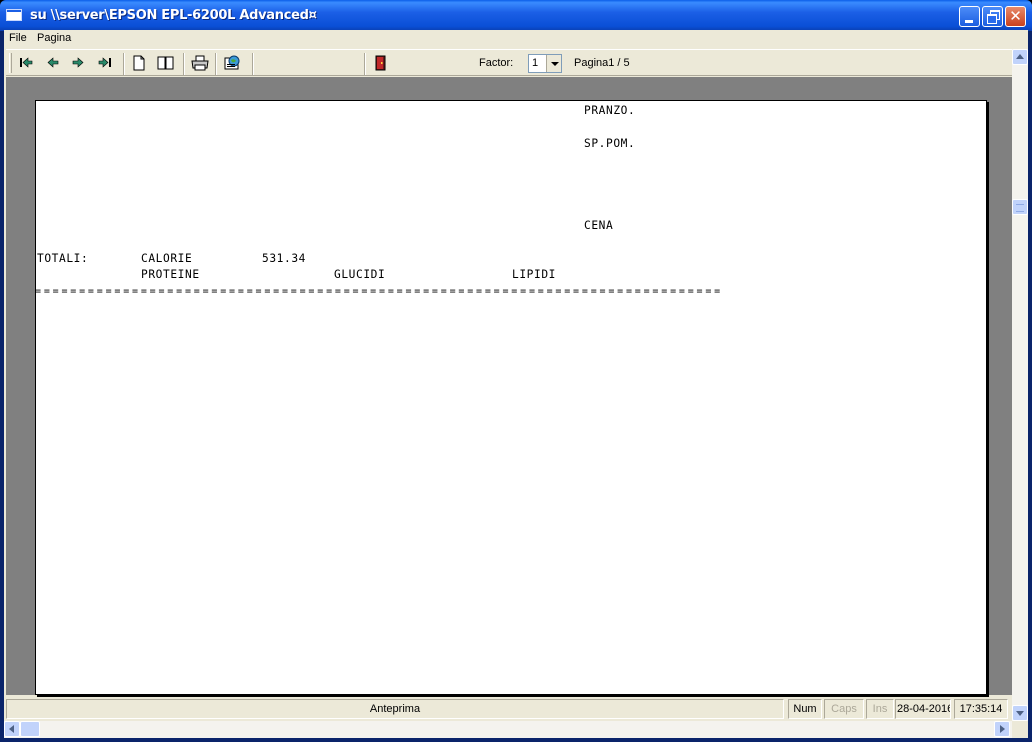 This screenshot has width=1032, height=742. Describe the element at coordinates (969, 16) in the screenshot. I see `minimize-button` at that location.